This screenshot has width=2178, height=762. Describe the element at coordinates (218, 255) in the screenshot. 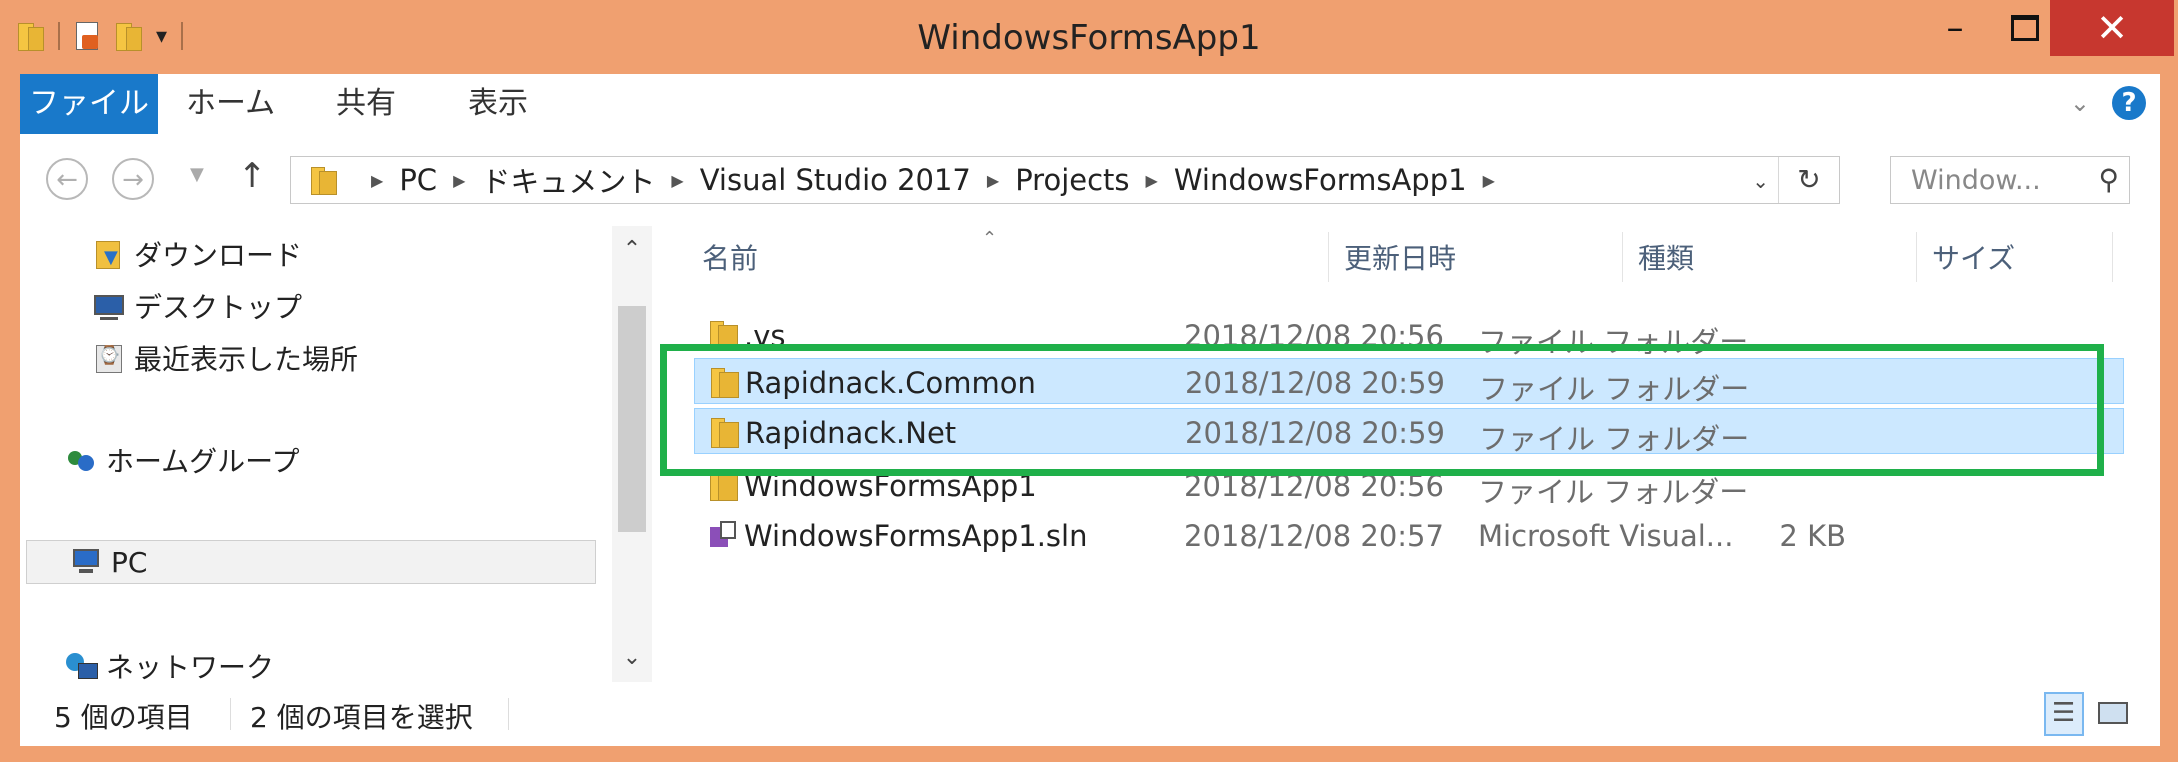

I see `sidebar-item-label: ダウンロード` at that location.